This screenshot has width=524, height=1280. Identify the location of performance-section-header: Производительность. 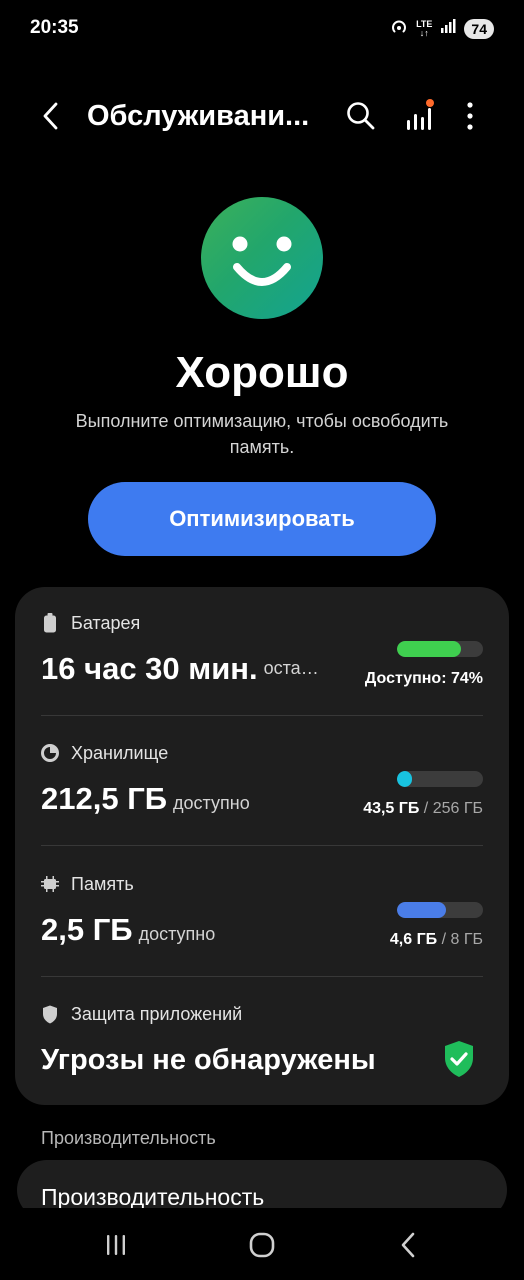
(128, 1138).